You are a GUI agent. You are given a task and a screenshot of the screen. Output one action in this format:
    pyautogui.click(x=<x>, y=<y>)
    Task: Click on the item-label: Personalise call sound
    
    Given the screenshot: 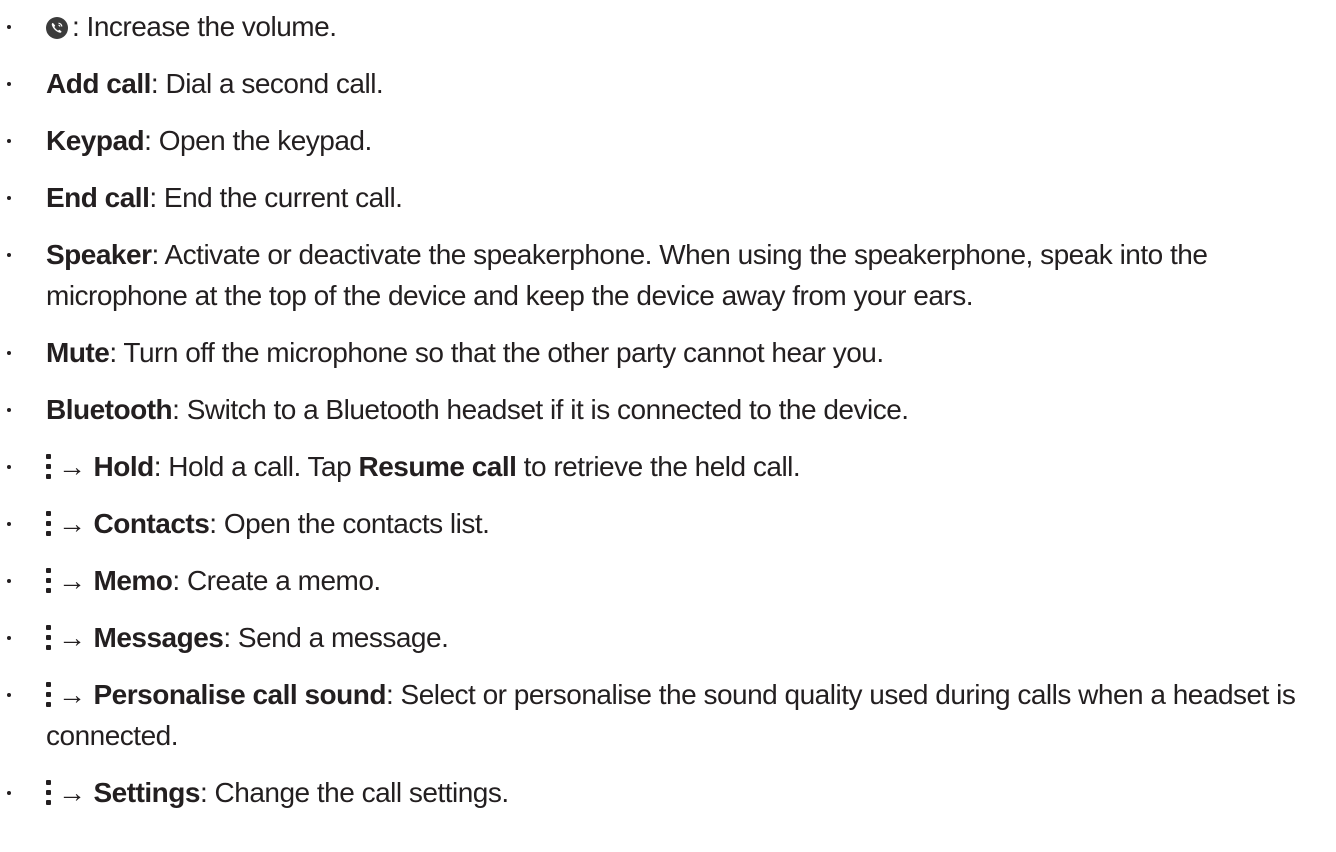 What is the action you would take?
    pyautogui.click(x=240, y=694)
    